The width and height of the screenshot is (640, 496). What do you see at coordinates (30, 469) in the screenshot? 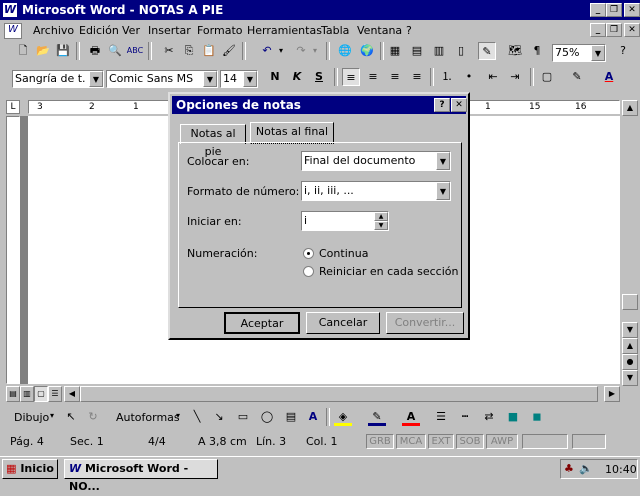
I see `start-button: ▦ Inicio` at bounding box center [30, 469].